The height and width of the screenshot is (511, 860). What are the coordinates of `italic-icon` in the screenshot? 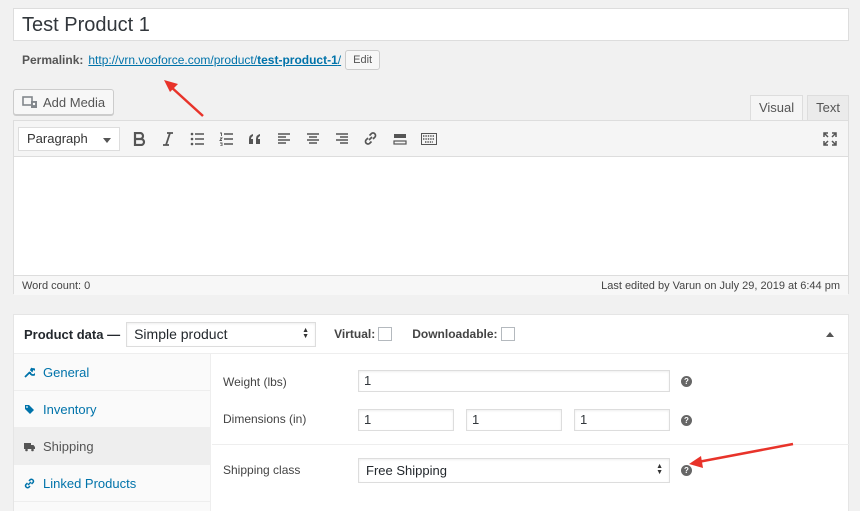 It's located at (167, 138).